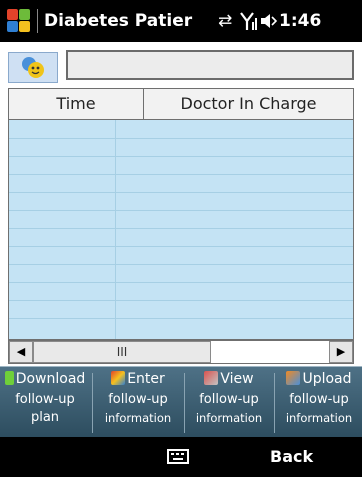 The width and height of the screenshot is (362, 477). I want to click on column-header-doctor: Doctor In Charge, so click(248, 104).